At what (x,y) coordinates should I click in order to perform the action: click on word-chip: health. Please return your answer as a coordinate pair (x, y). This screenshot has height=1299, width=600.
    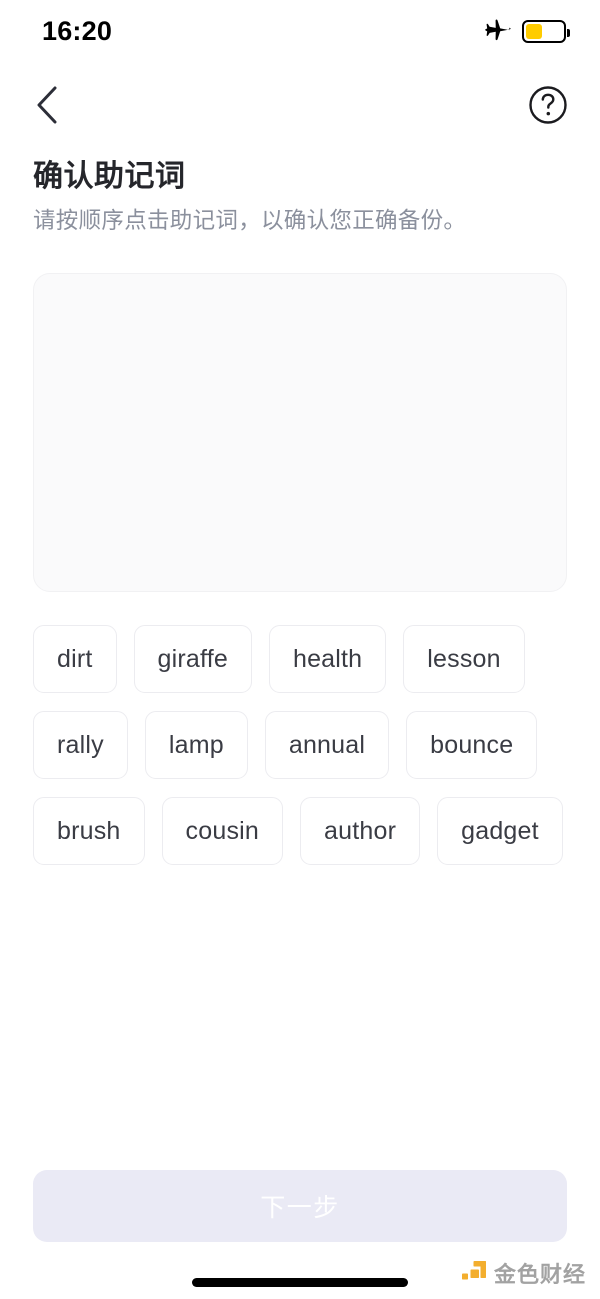
    Looking at the image, I should click on (327, 659).